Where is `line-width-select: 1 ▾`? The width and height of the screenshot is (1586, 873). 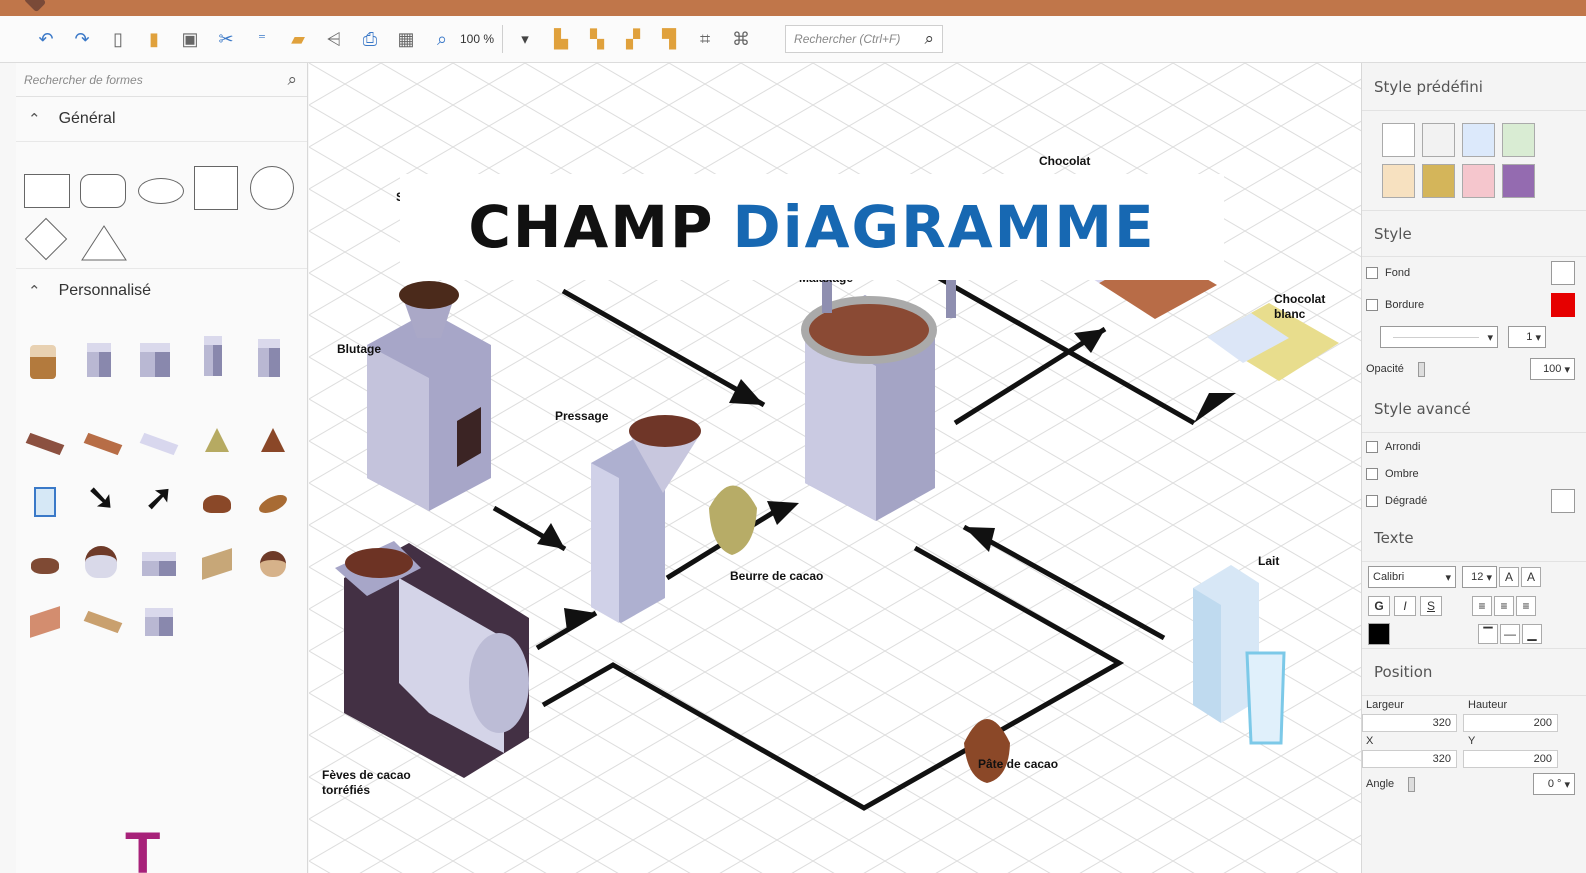
line-width-select: 1 ▾ is located at coordinates (1527, 337).